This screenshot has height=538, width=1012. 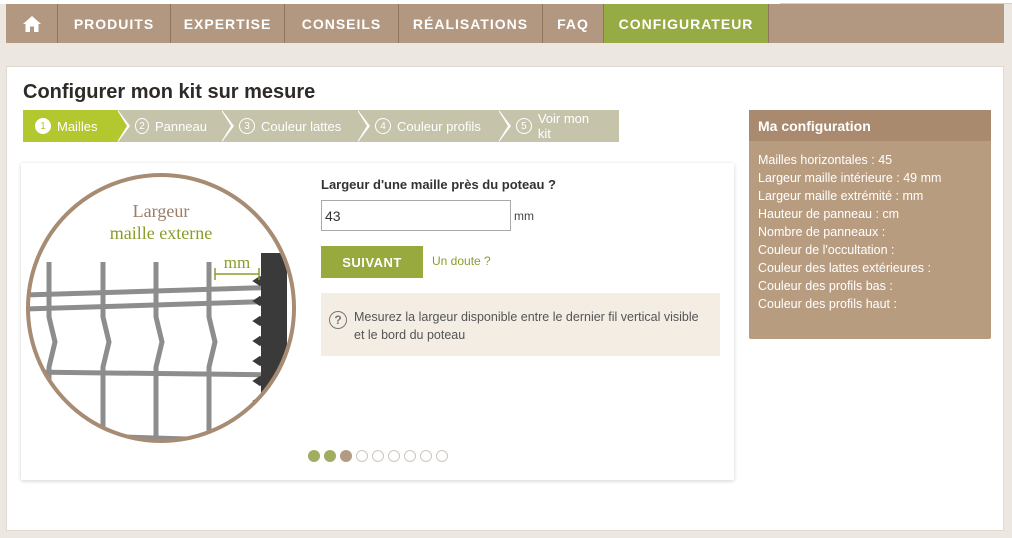 I want to click on step-voir-mon-kit: 5 Voir mon kit, so click(x=558, y=126).